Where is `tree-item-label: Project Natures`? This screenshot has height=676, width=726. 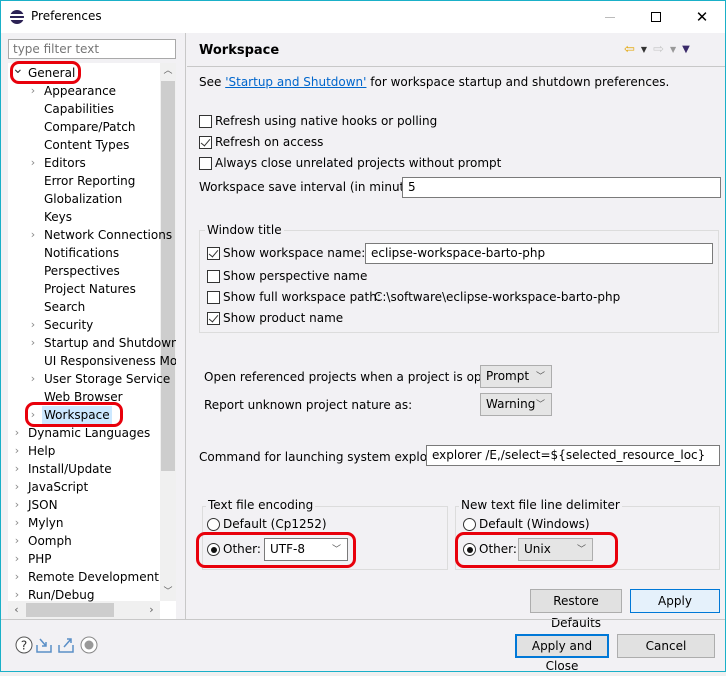
tree-item-label: Project Natures is located at coordinates (90, 289).